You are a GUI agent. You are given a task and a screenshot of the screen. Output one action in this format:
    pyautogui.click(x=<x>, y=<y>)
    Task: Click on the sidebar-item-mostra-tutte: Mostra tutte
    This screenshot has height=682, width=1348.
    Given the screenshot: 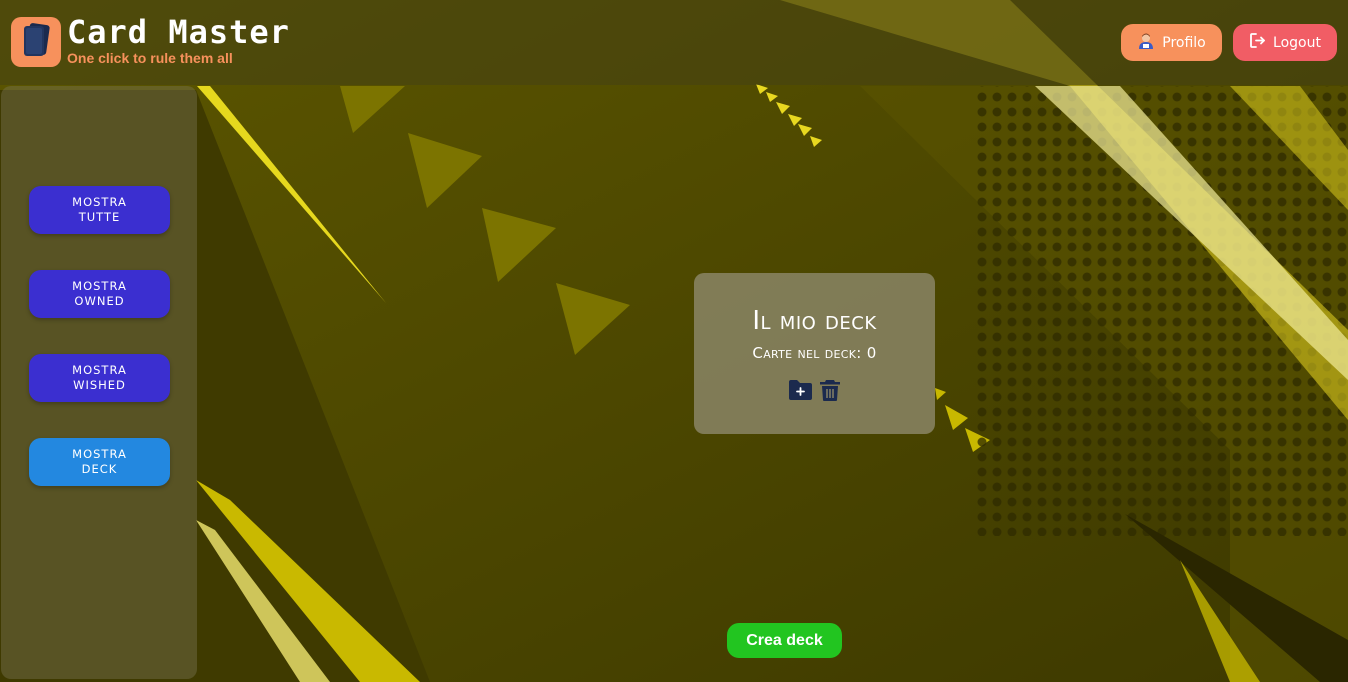 What is the action you would take?
    pyautogui.click(x=99, y=210)
    